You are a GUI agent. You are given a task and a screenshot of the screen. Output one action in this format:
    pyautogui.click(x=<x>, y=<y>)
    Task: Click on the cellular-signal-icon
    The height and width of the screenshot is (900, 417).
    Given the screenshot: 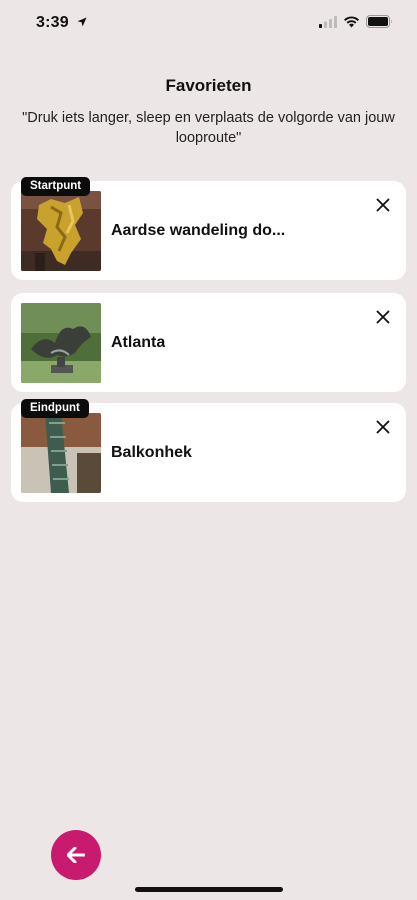 What is the action you would take?
    pyautogui.click(x=328, y=22)
    